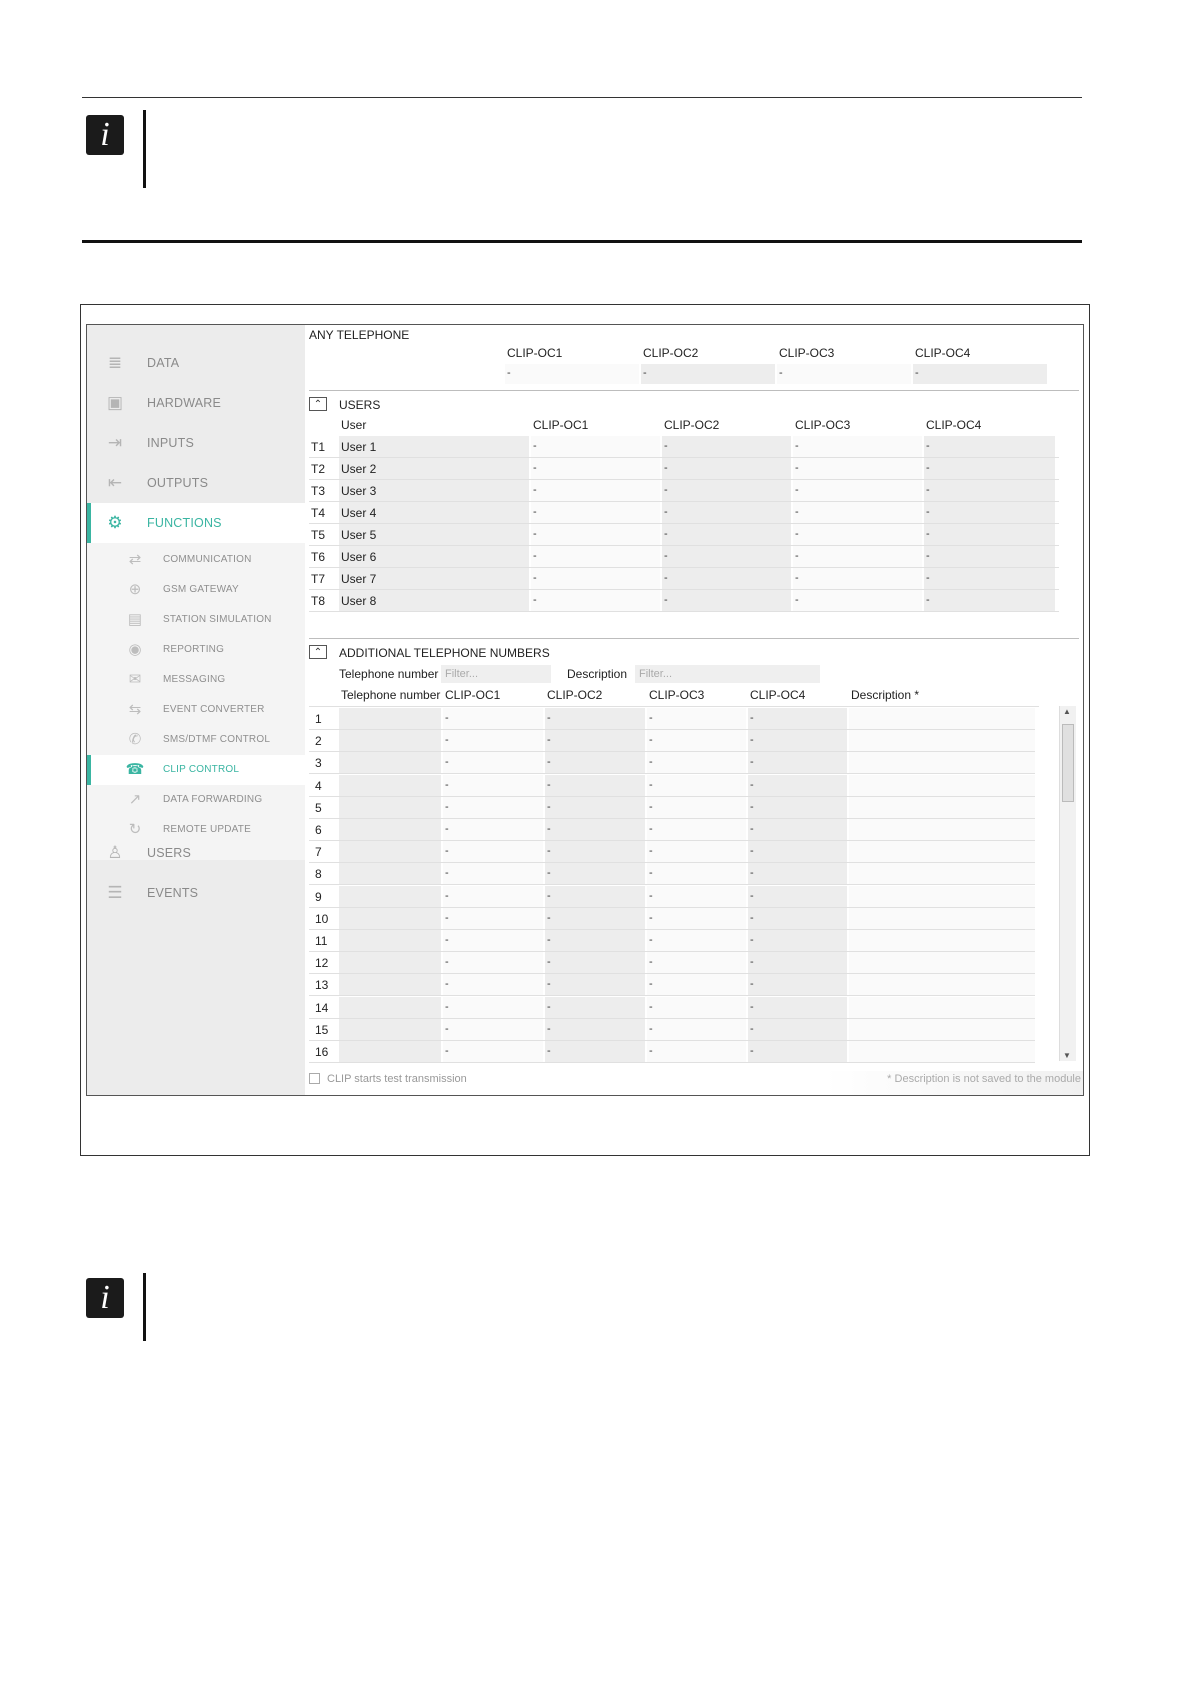  Describe the element at coordinates (196, 830) in the screenshot. I see `sidebar-subitem-remote-update: ↻ REMOTE UPDATE` at that location.